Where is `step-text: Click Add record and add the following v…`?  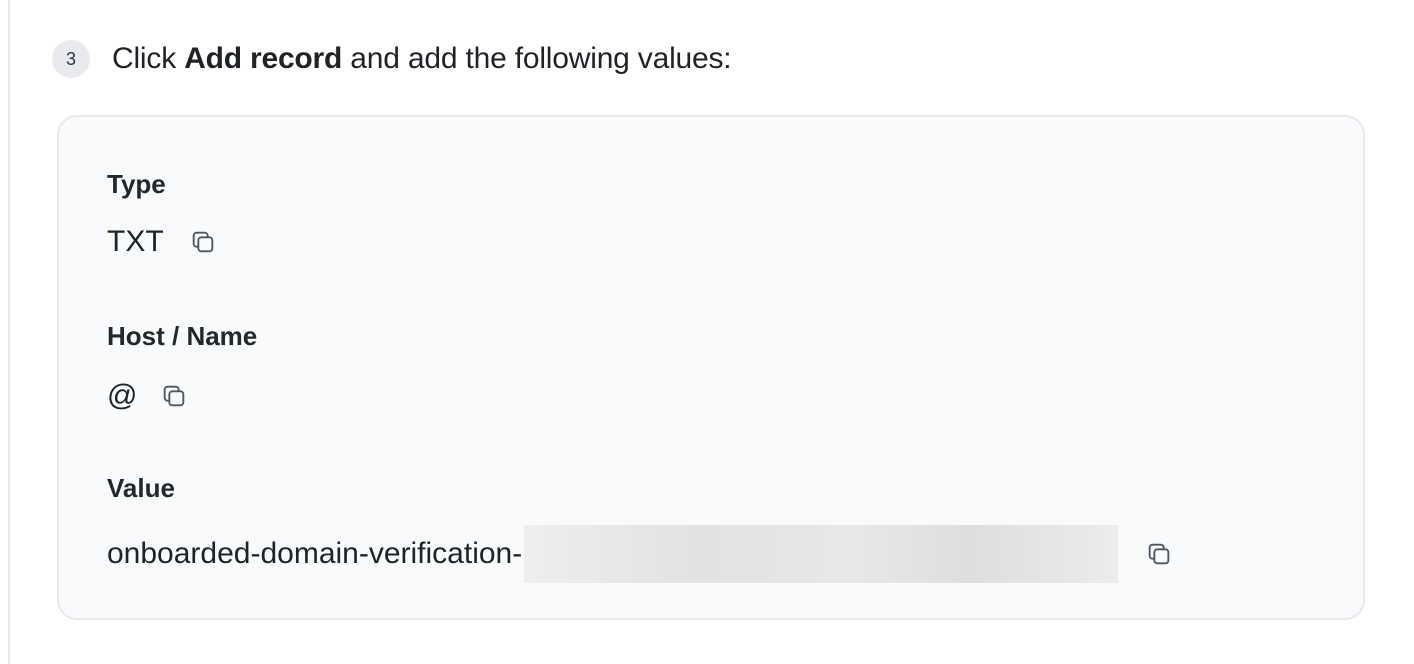
step-text: Click Add record and add the following v… is located at coordinates (422, 59).